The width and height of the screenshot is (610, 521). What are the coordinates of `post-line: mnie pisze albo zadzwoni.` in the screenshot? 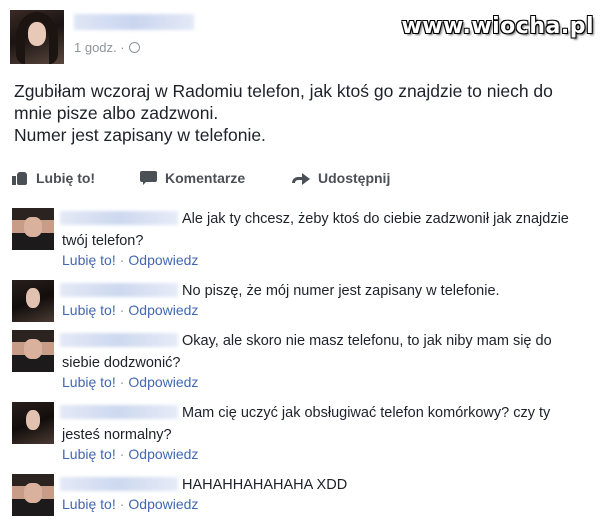 It's located at (116, 113).